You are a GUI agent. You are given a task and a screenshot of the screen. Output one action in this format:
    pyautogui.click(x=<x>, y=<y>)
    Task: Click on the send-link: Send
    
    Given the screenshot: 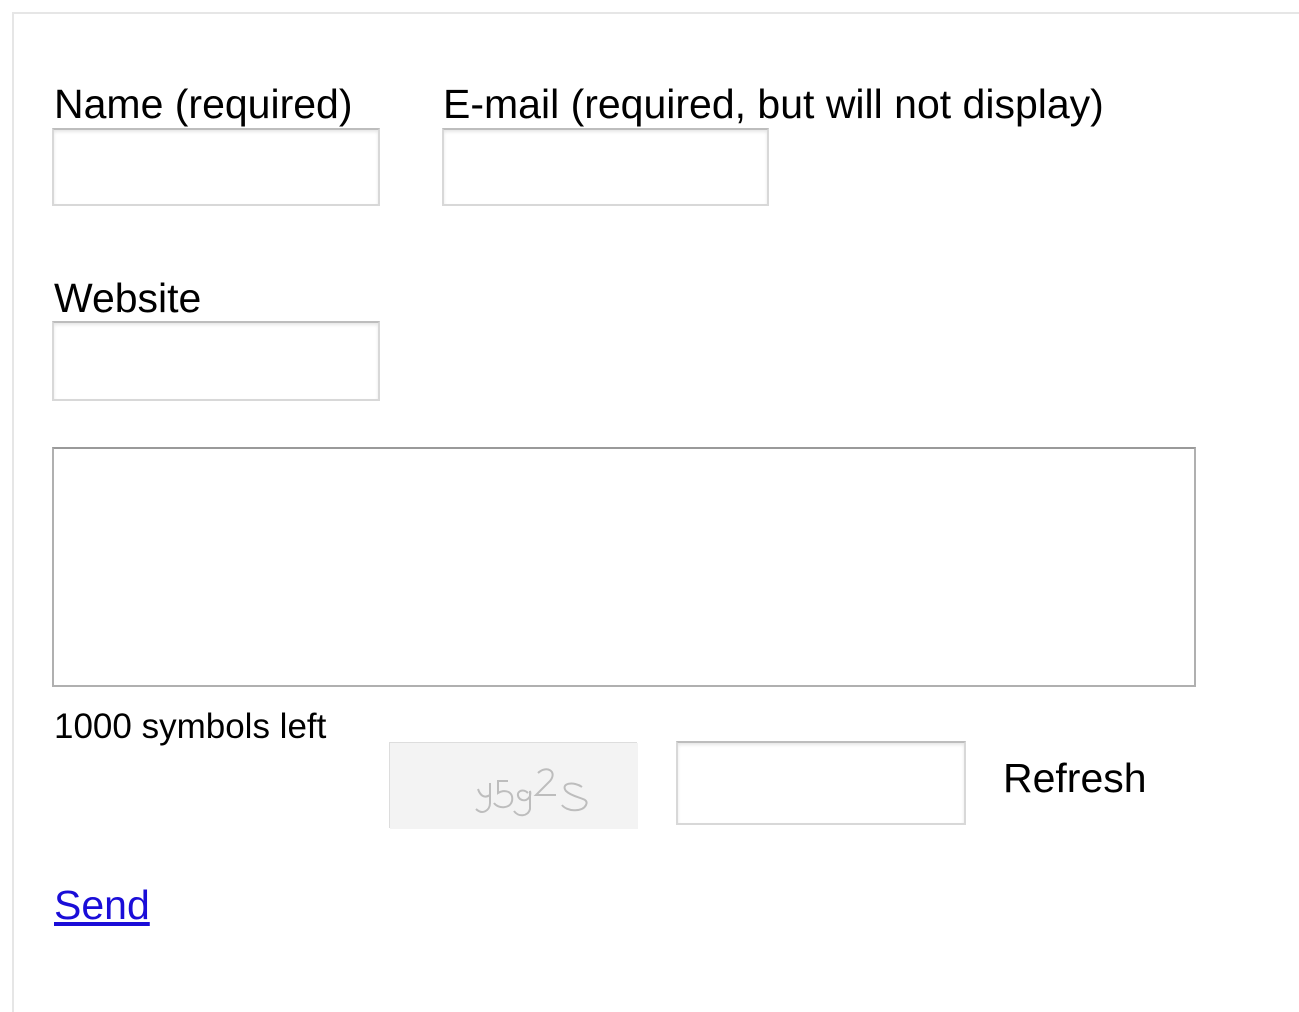 What is the action you would take?
    pyautogui.click(x=102, y=905)
    